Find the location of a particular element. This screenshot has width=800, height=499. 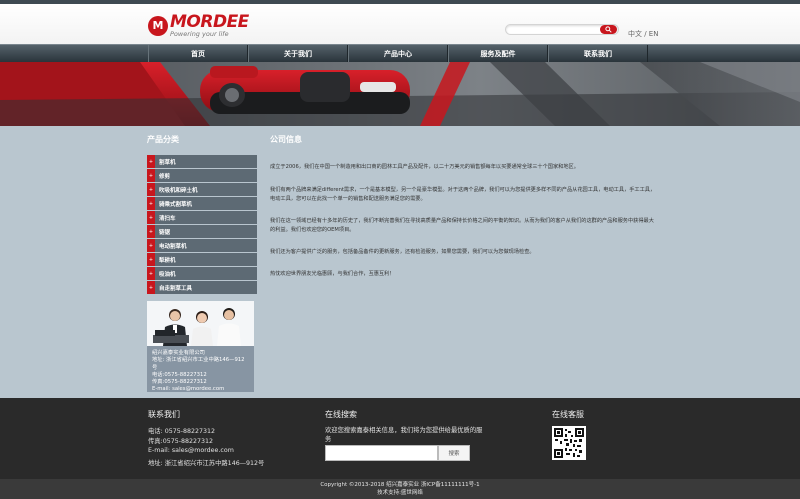

banner-sander-illustration is located at coordinates (400, 94).